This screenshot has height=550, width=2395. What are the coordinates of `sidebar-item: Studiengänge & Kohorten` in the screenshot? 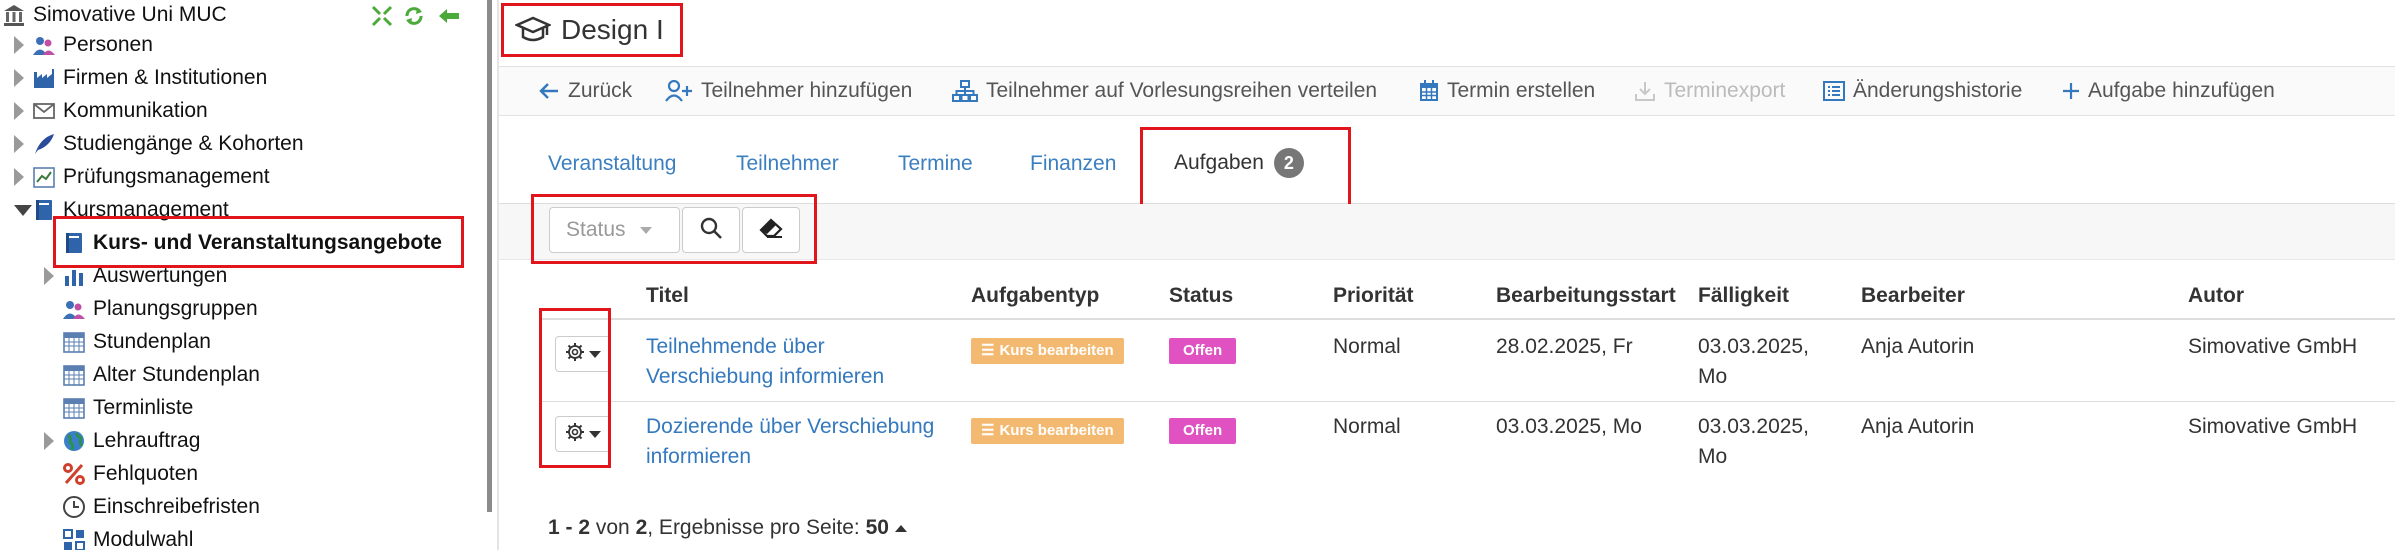 It's located at (168, 144).